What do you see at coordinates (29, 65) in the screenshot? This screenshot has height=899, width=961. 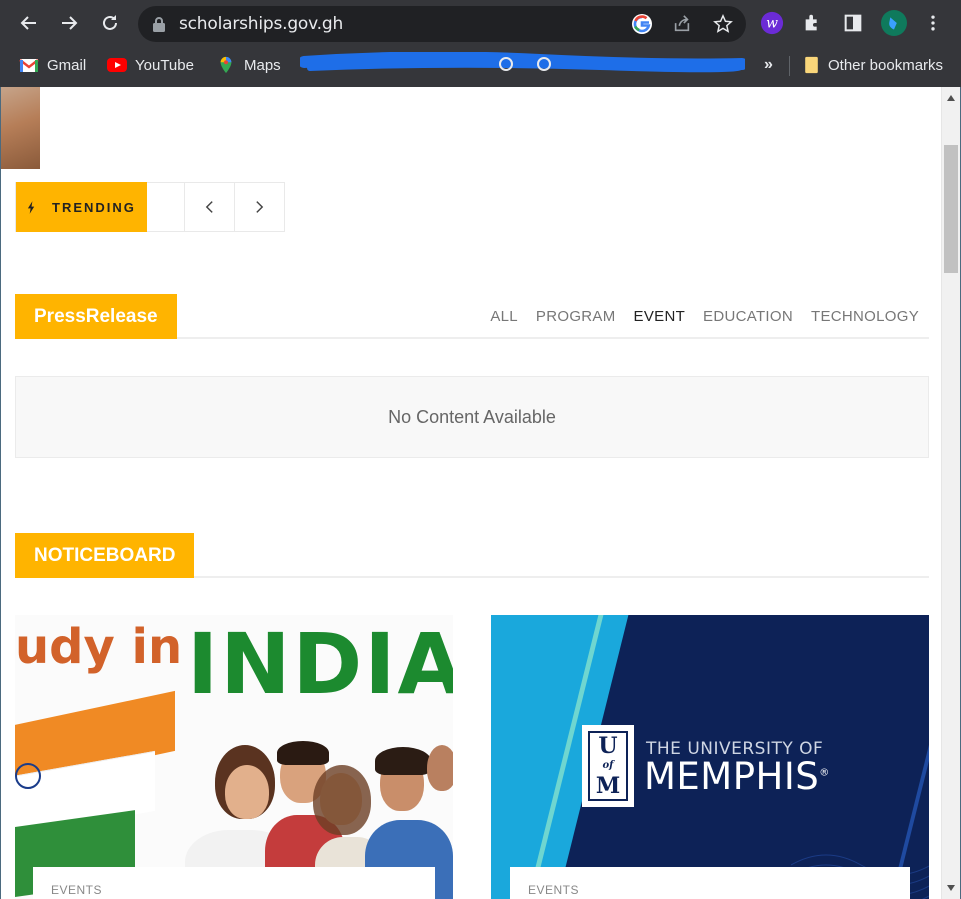 I see `gmail-icon` at bounding box center [29, 65].